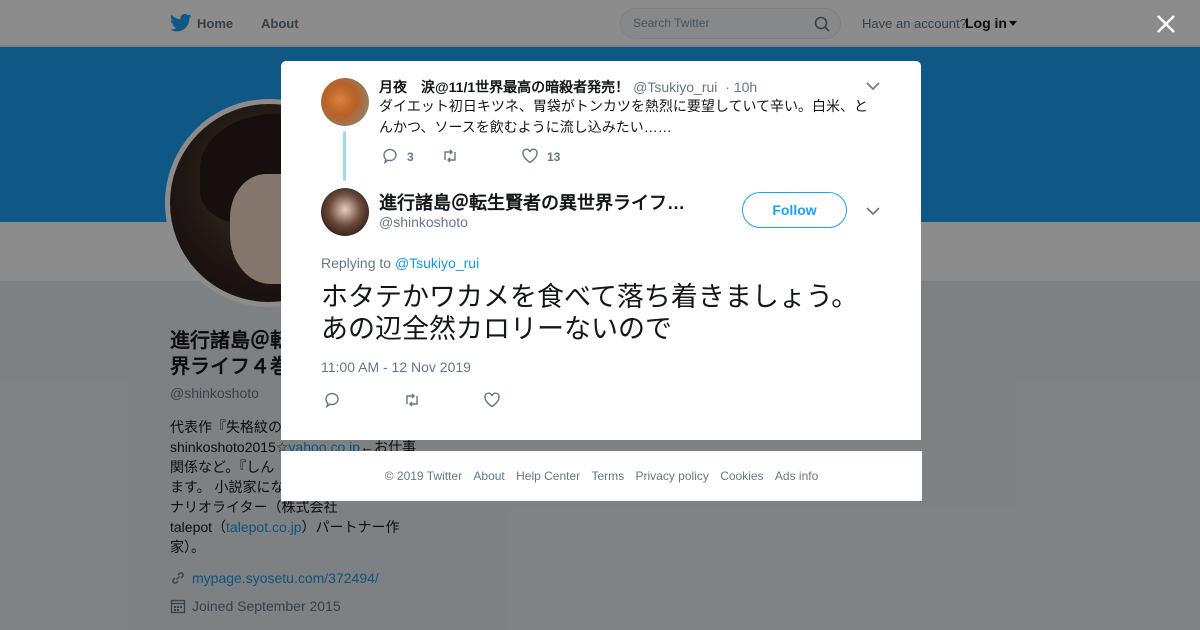 This screenshot has height=630, width=1200. What do you see at coordinates (590, 313) in the screenshot?
I see `main-tweet-text: ホタテかワカメを食べて落ち着きましょう。あの辺全然カロリーないので` at bounding box center [590, 313].